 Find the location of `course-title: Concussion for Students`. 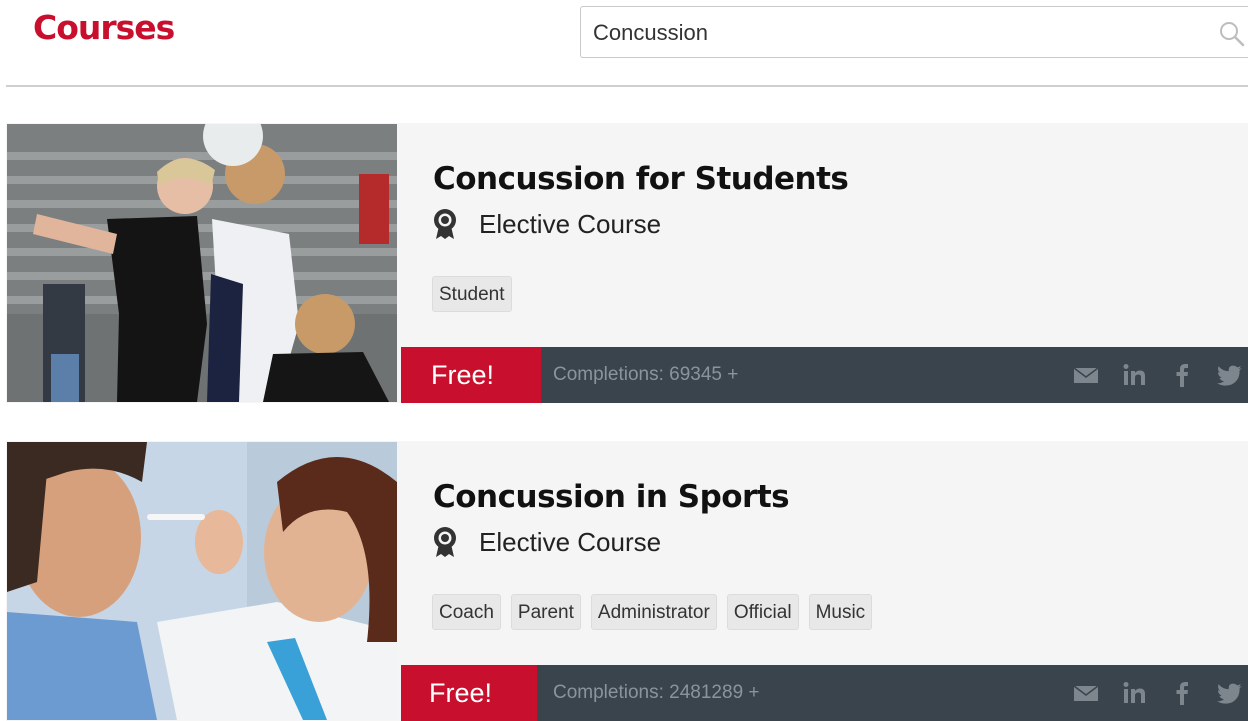

course-title: Concussion for Students is located at coordinates (641, 179).